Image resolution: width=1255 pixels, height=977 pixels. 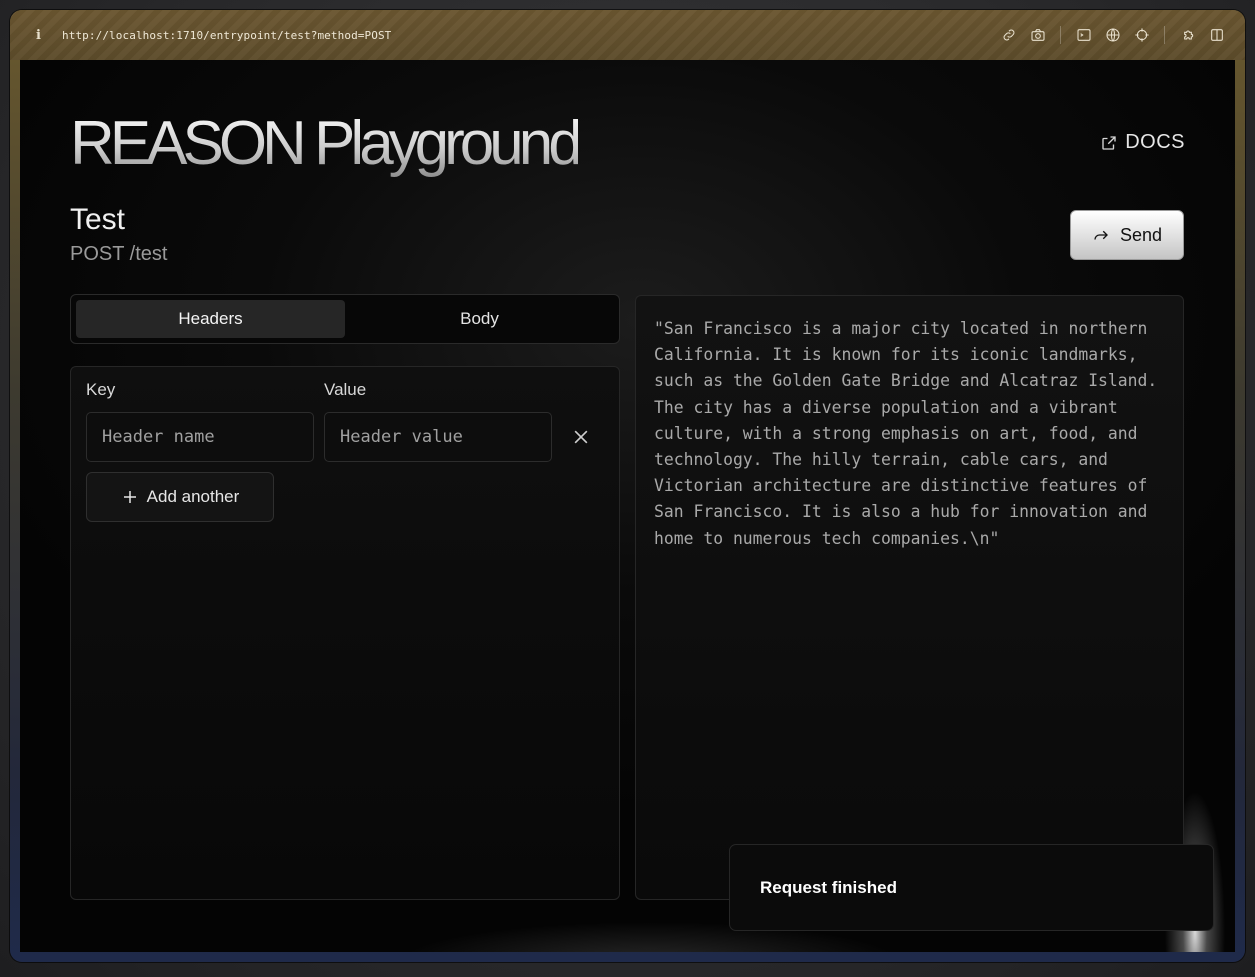 What do you see at coordinates (345, 389) in the screenshot?
I see `value-column-label: Value` at bounding box center [345, 389].